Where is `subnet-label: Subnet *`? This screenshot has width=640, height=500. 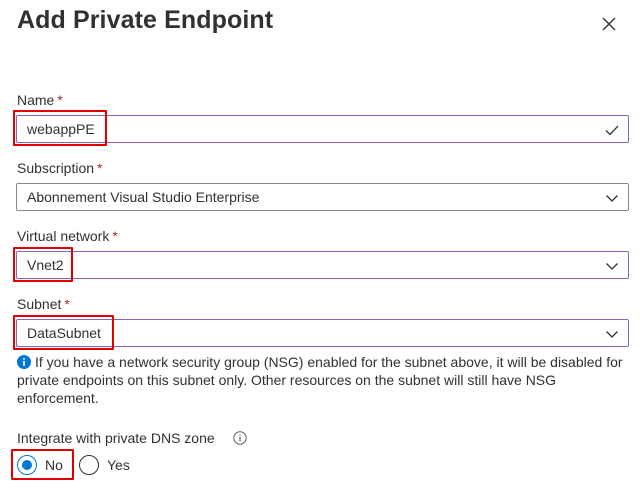 subnet-label: Subnet * is located at coordinates (43, 304).